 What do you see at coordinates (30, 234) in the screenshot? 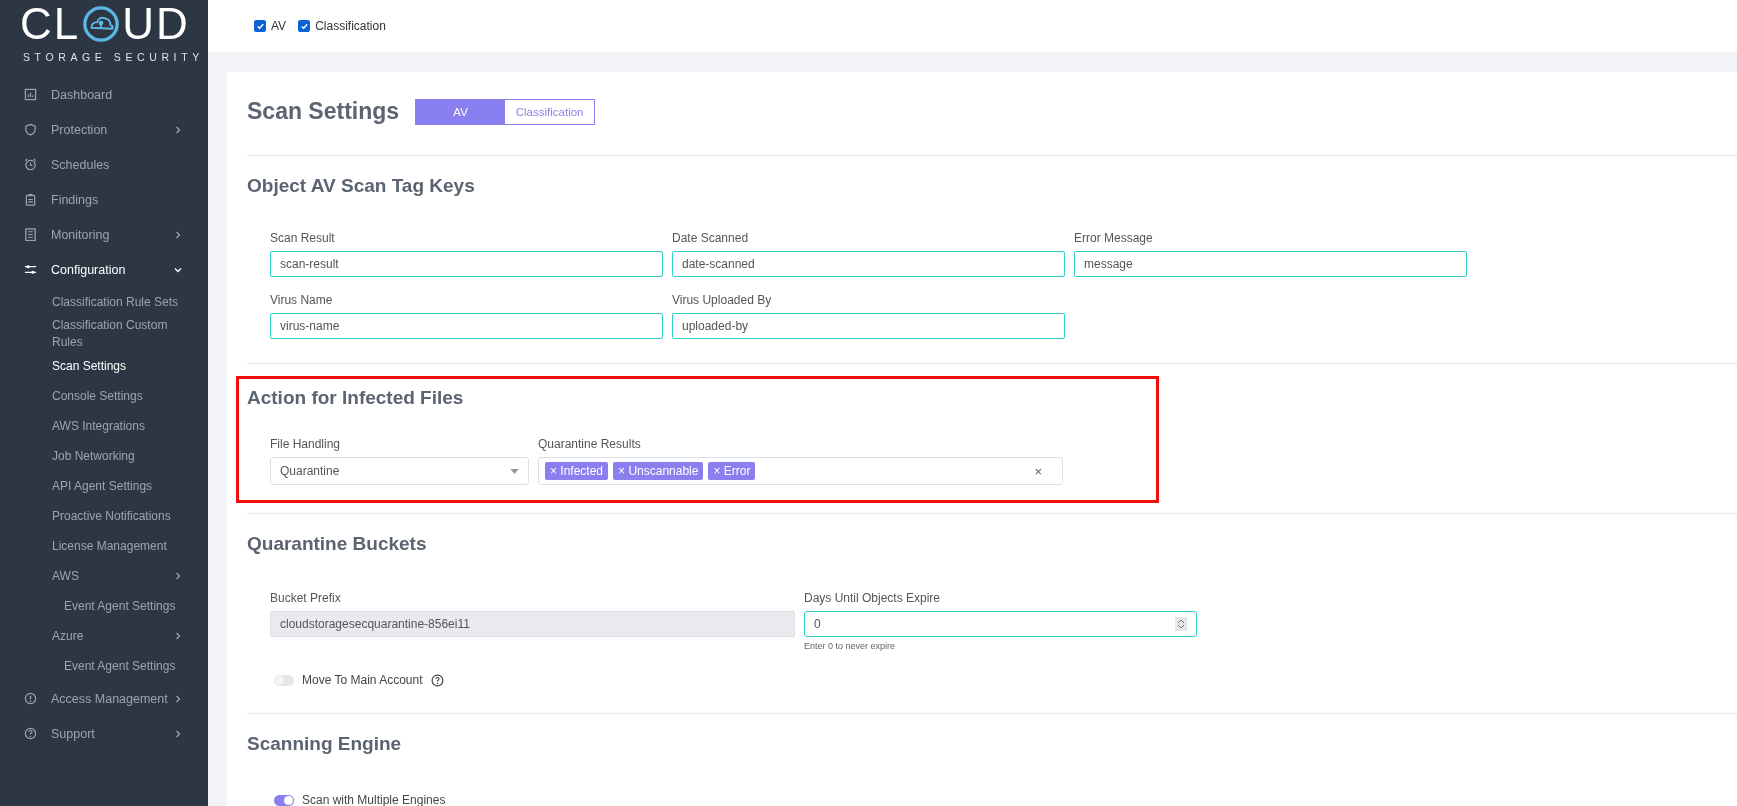
I see `document-icon` at bounding box center [30, 234].